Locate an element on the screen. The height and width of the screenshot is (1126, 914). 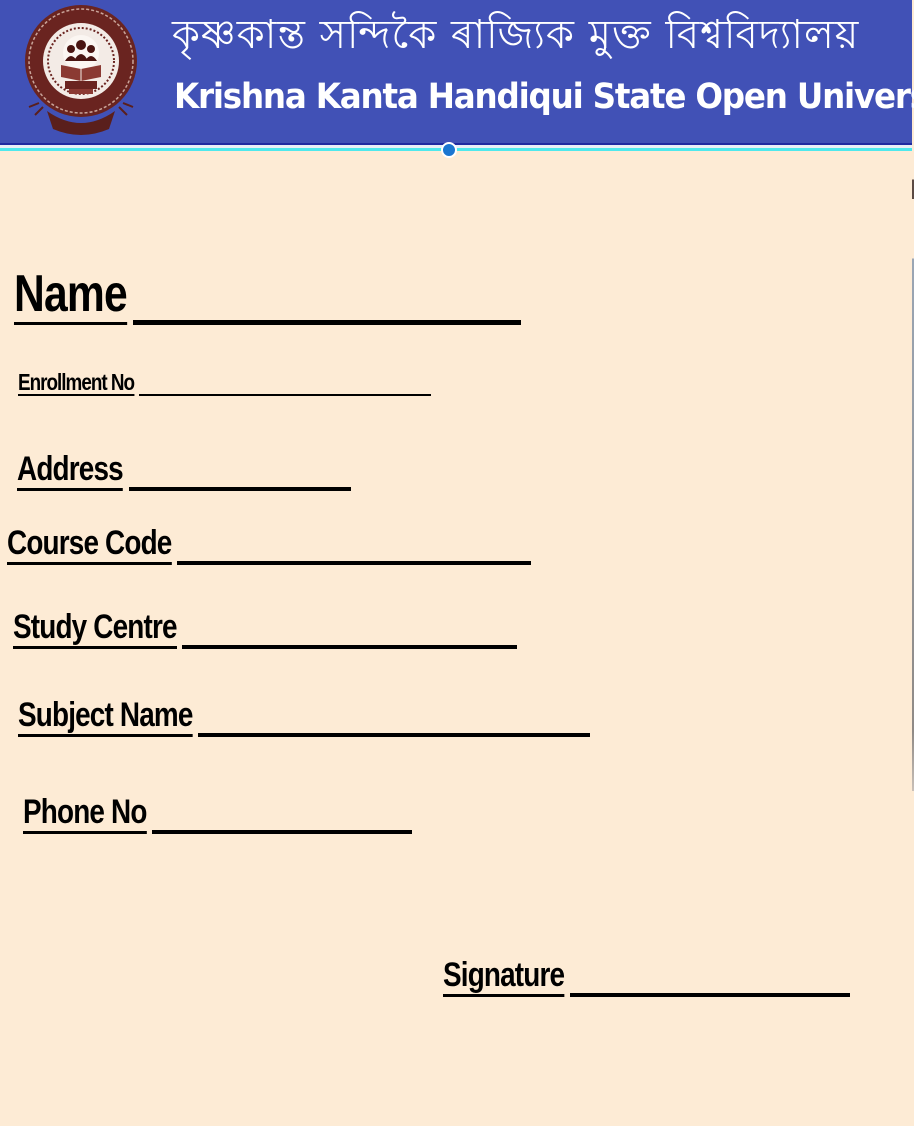
study-centre-field: Study Centre is located at coordinates (265, 628).